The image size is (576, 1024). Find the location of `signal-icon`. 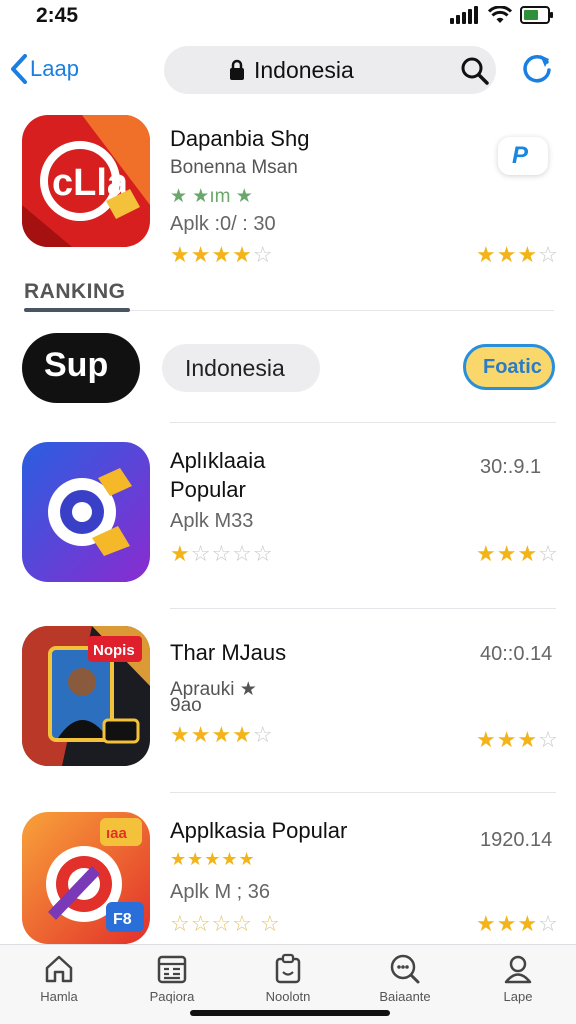

signal-icon is located at coordinates (464, 15).